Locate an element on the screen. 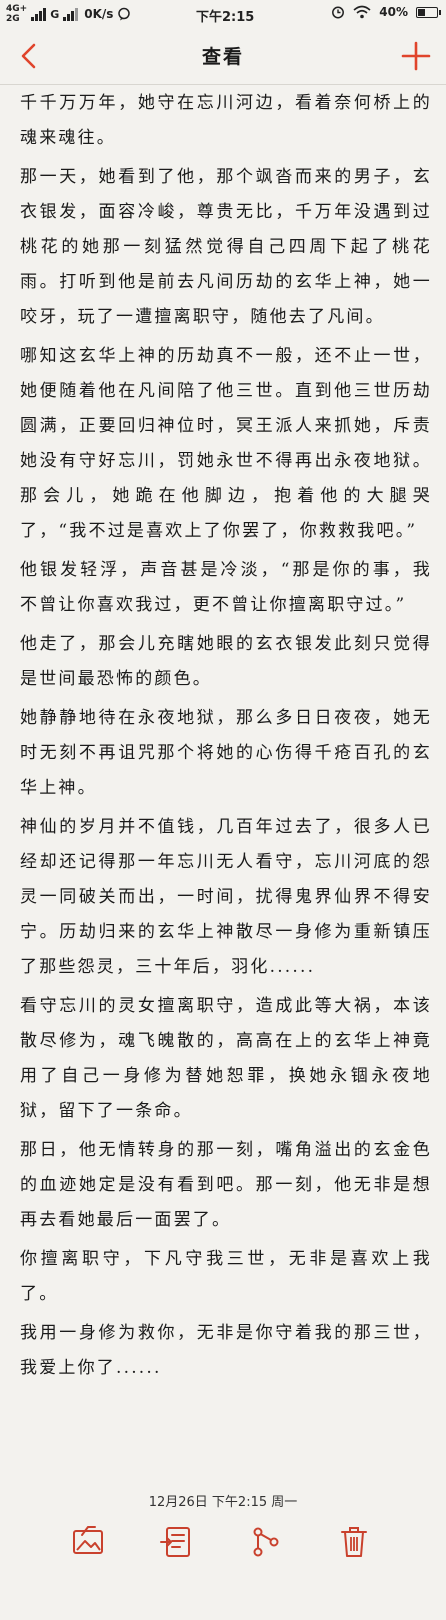 The width and height of the screenshot is (446, 1620). chat-bubble-icon is located at coordinates (124, 14).